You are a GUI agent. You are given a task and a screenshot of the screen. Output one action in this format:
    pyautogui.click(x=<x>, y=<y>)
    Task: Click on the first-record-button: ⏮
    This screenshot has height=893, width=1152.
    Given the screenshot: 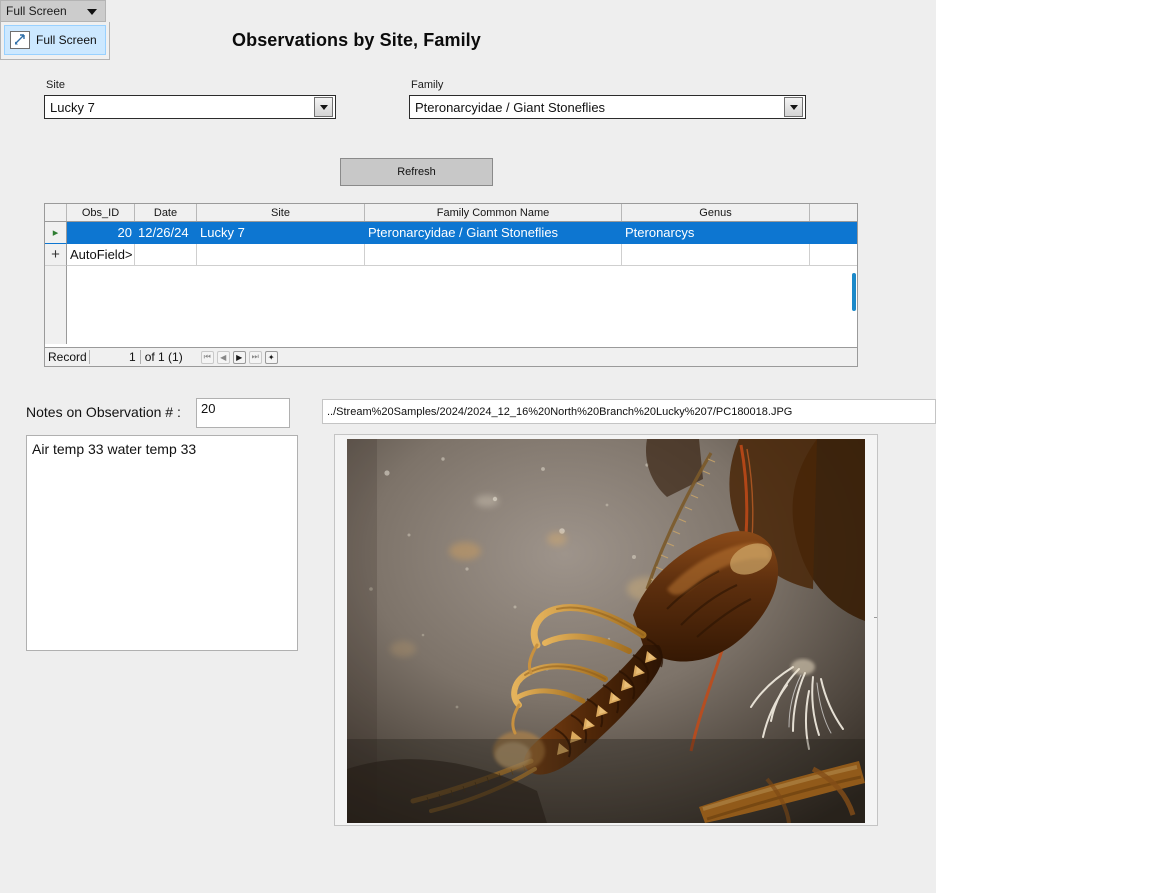 What is the action you would take?
    pyautogui.click(x=207, y=357)
    